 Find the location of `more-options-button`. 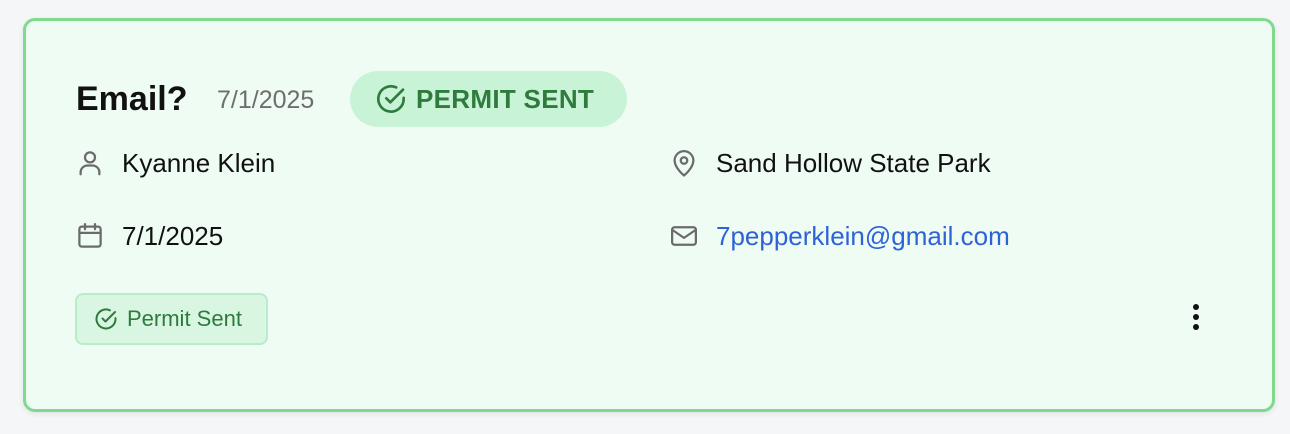

more-options-button is located at coordinates (1196, 319).